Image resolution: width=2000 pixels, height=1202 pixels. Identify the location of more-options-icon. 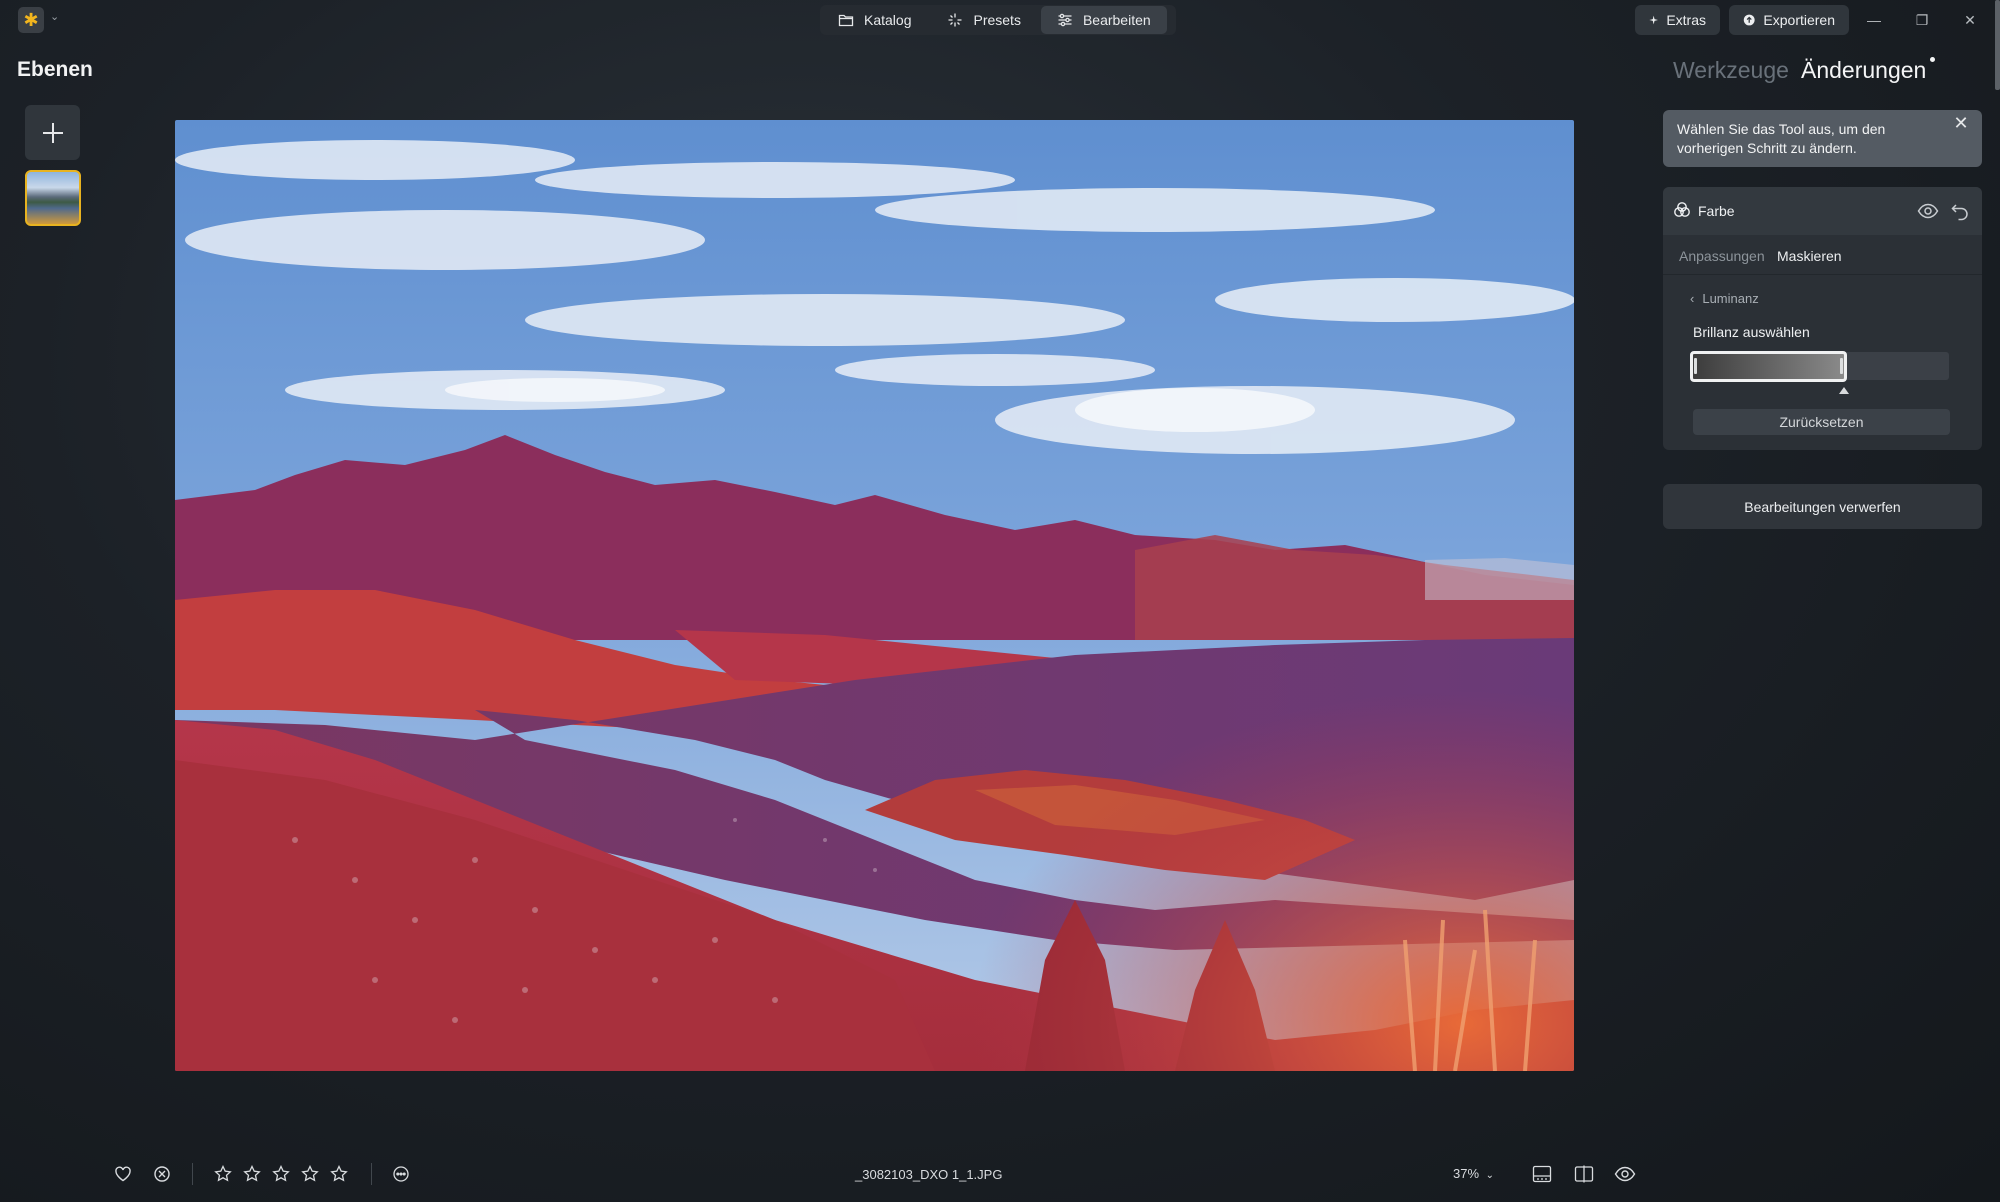
(401, 1174).